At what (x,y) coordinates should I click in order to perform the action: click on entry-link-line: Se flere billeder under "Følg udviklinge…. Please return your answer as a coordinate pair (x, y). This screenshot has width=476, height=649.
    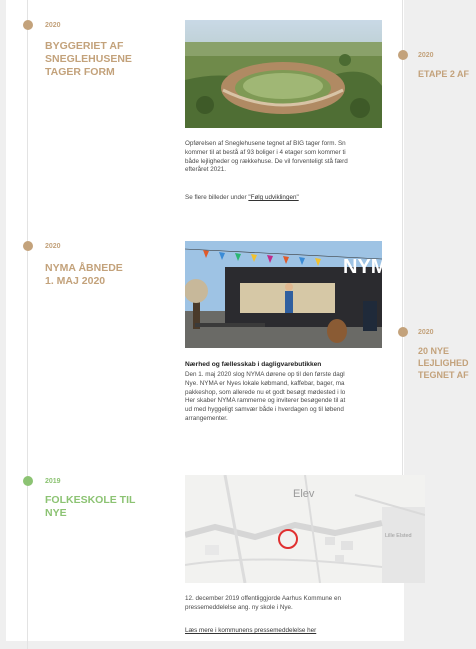
    Looking at the image, I should click on (242, 197).